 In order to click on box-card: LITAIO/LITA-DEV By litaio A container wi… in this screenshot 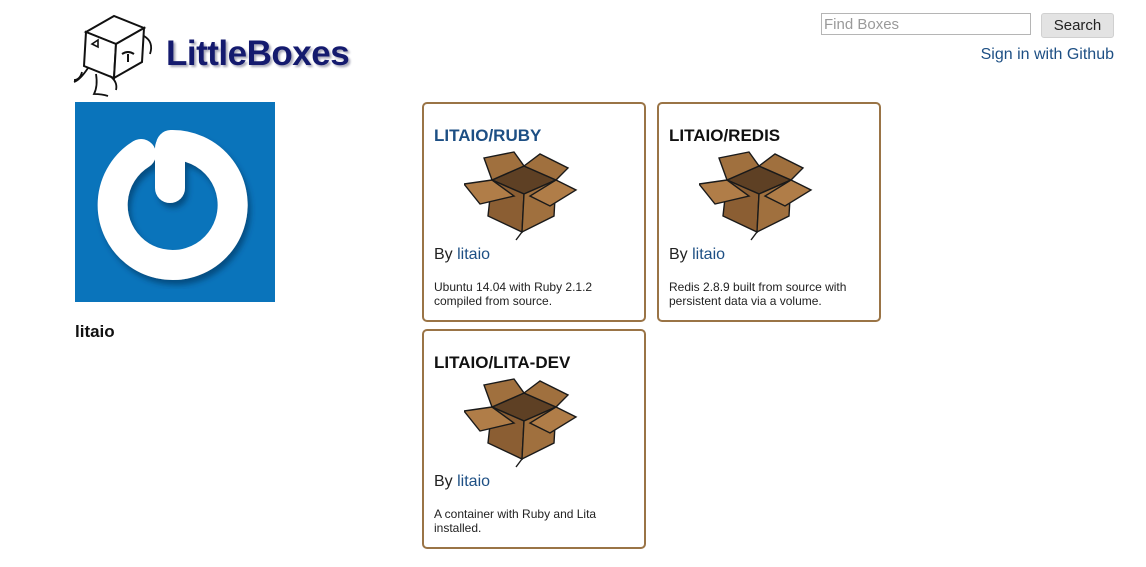, I will do `click(534, 439)`.